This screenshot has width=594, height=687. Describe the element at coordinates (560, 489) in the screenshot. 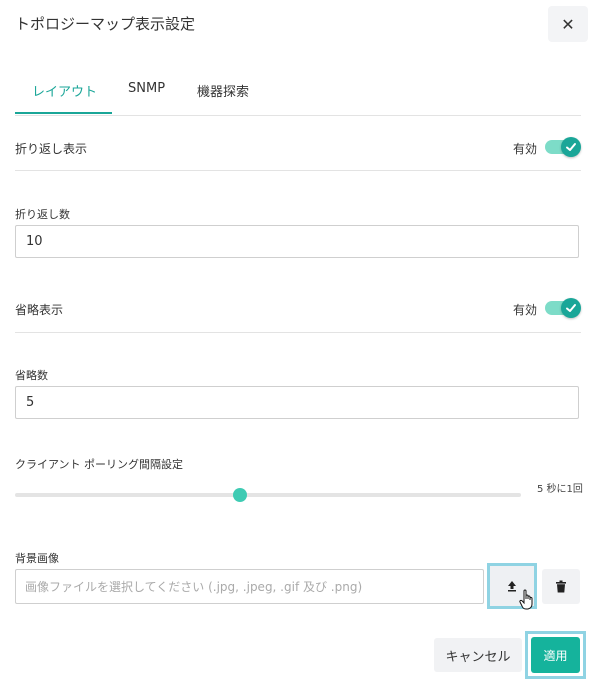

I see `polling-interval-value: 5 秒に1回` at that location.